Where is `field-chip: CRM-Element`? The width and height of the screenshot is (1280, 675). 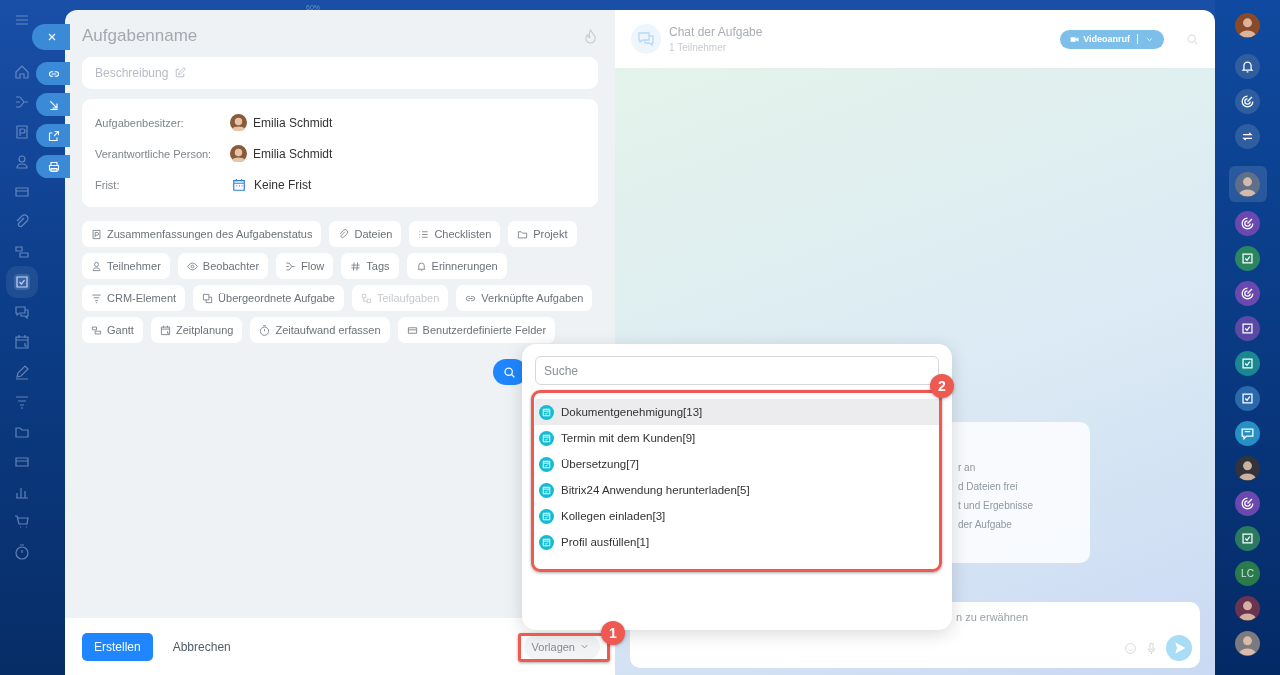
field-chip: CRM-Element is located at coordinates (134, 298).